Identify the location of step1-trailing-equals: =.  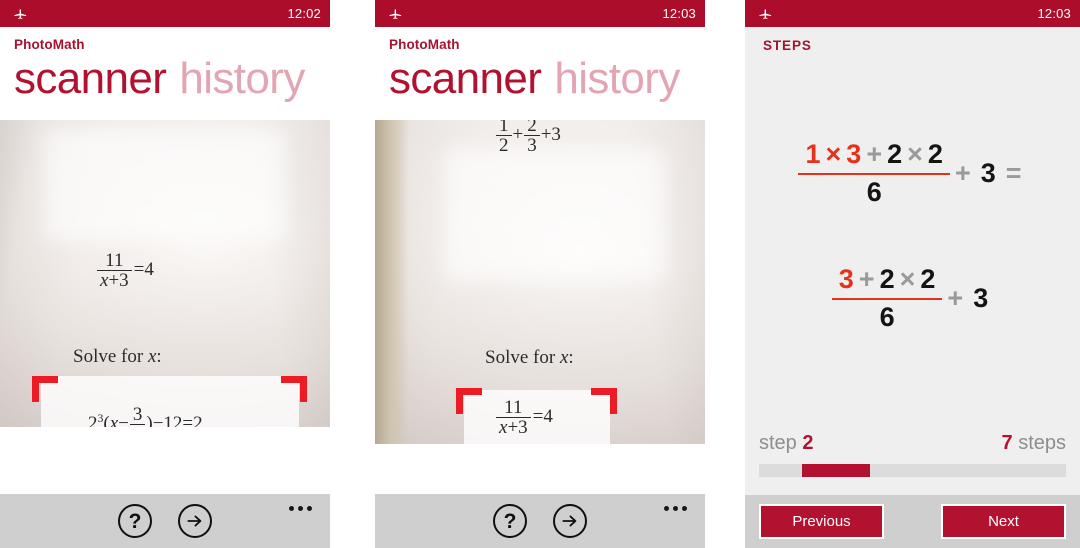
(1013, 173).